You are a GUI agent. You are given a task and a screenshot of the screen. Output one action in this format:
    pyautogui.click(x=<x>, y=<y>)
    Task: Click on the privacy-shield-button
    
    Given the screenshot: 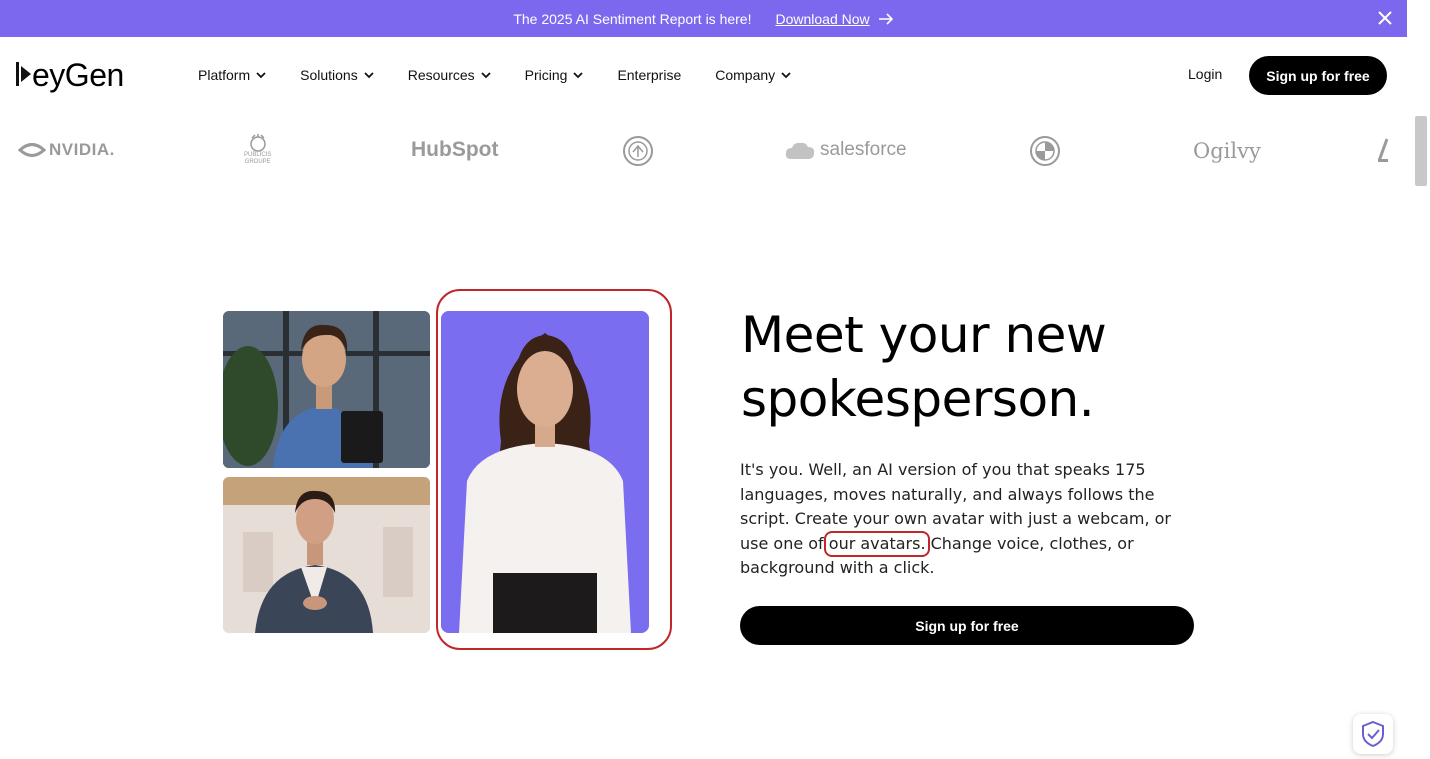 What is the action you would take?
    pyautogui.click(x=1373, y=734)
    